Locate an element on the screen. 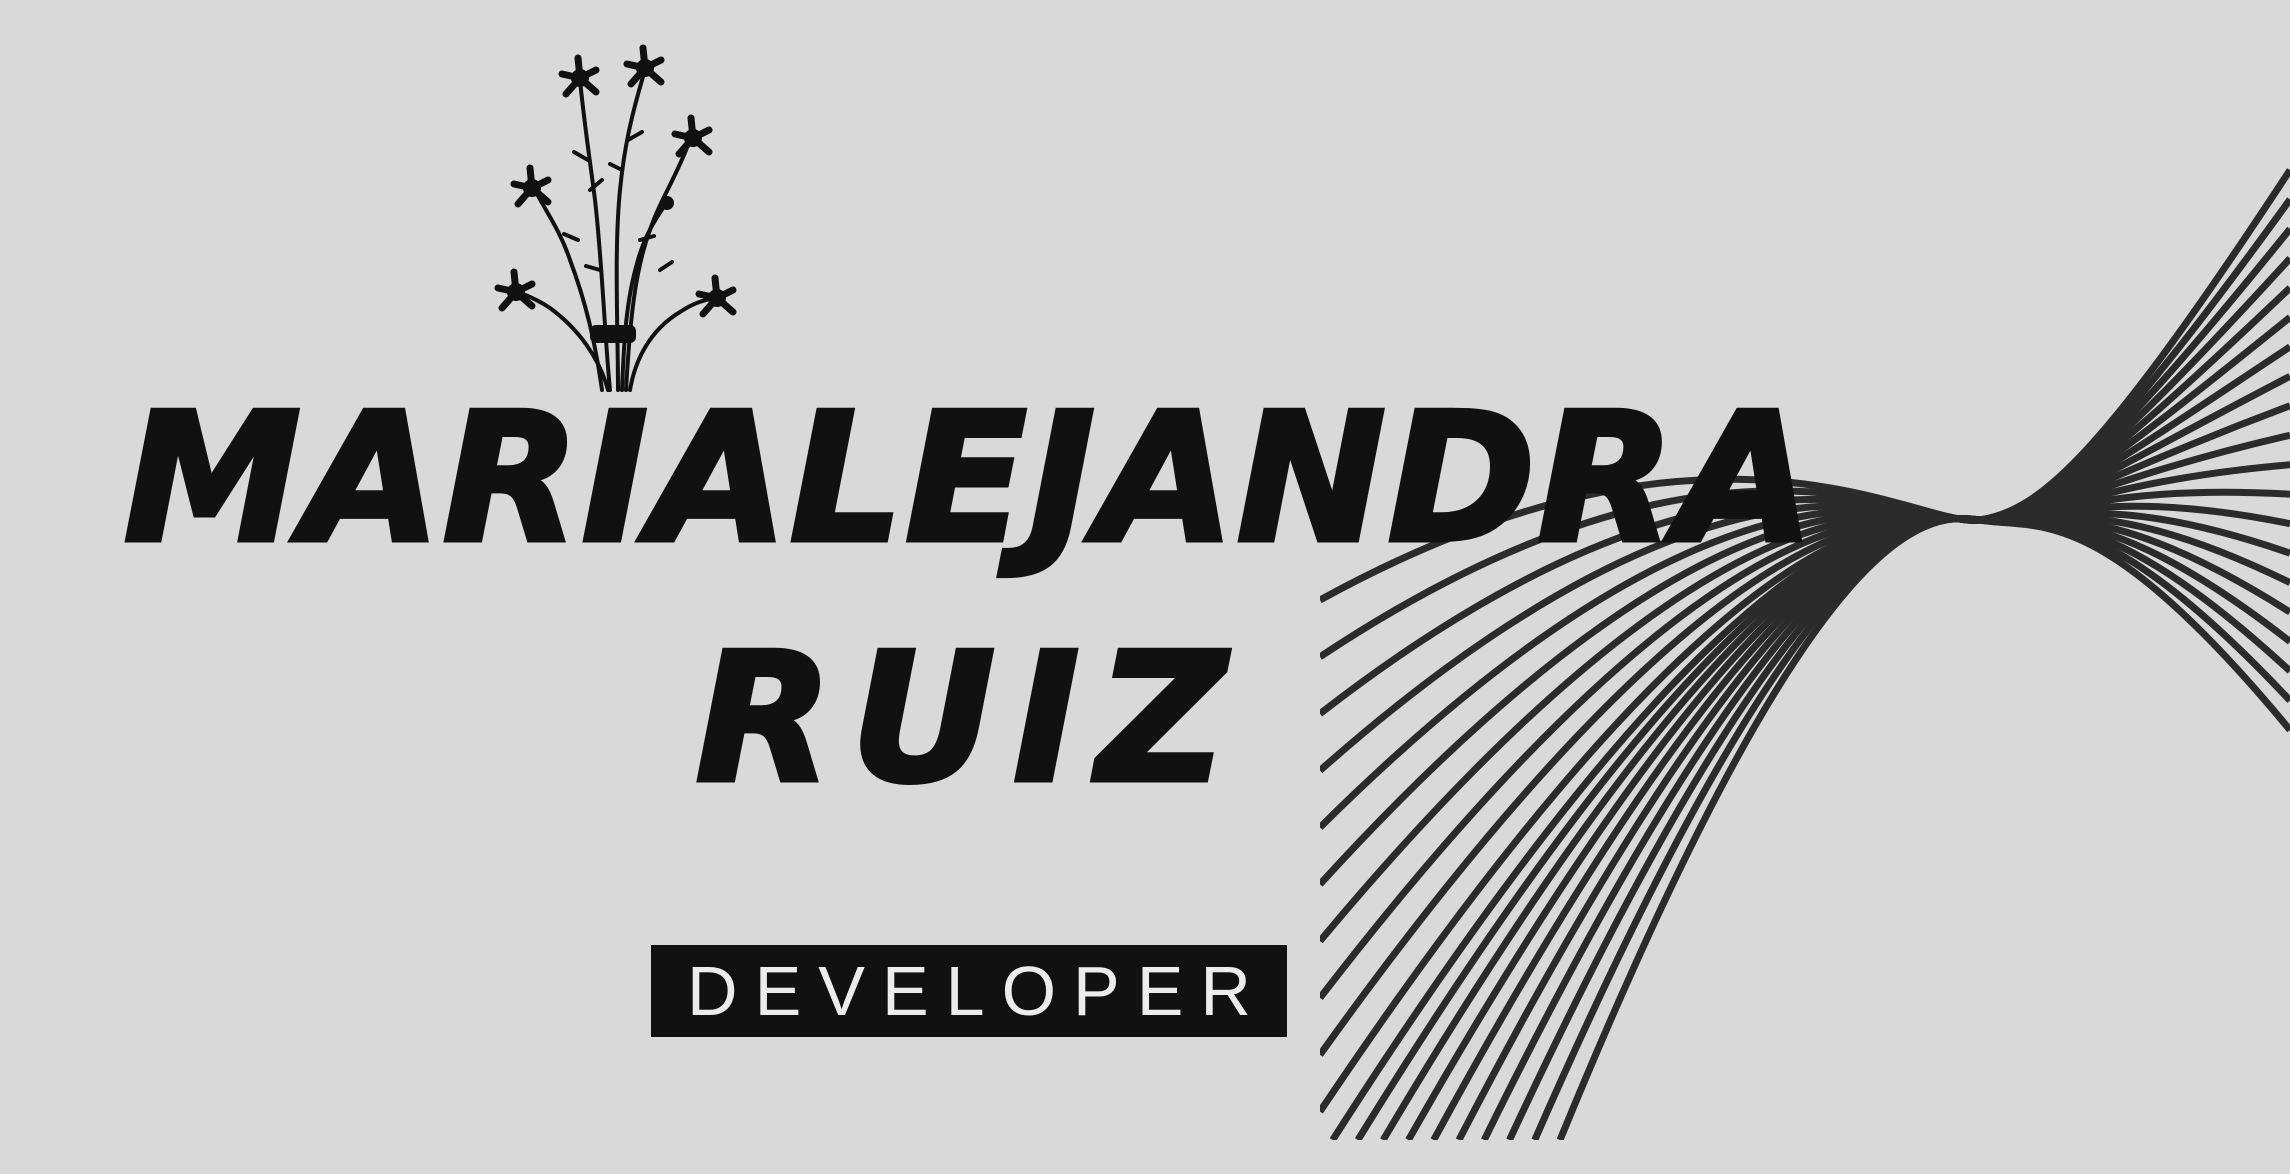 The height and width of the screenshot is (1174, 2290). flower-bouquet-icon is located at coordinates (615, 218).